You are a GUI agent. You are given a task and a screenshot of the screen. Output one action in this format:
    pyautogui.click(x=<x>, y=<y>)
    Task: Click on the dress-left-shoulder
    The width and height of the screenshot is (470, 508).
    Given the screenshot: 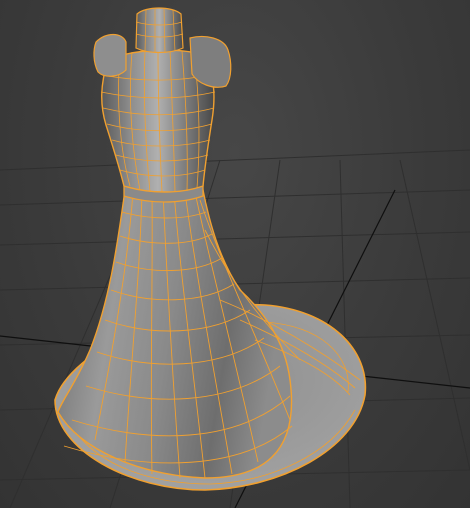 What is the action you would take?
    pyautogui.click(x=110, y=55)
    